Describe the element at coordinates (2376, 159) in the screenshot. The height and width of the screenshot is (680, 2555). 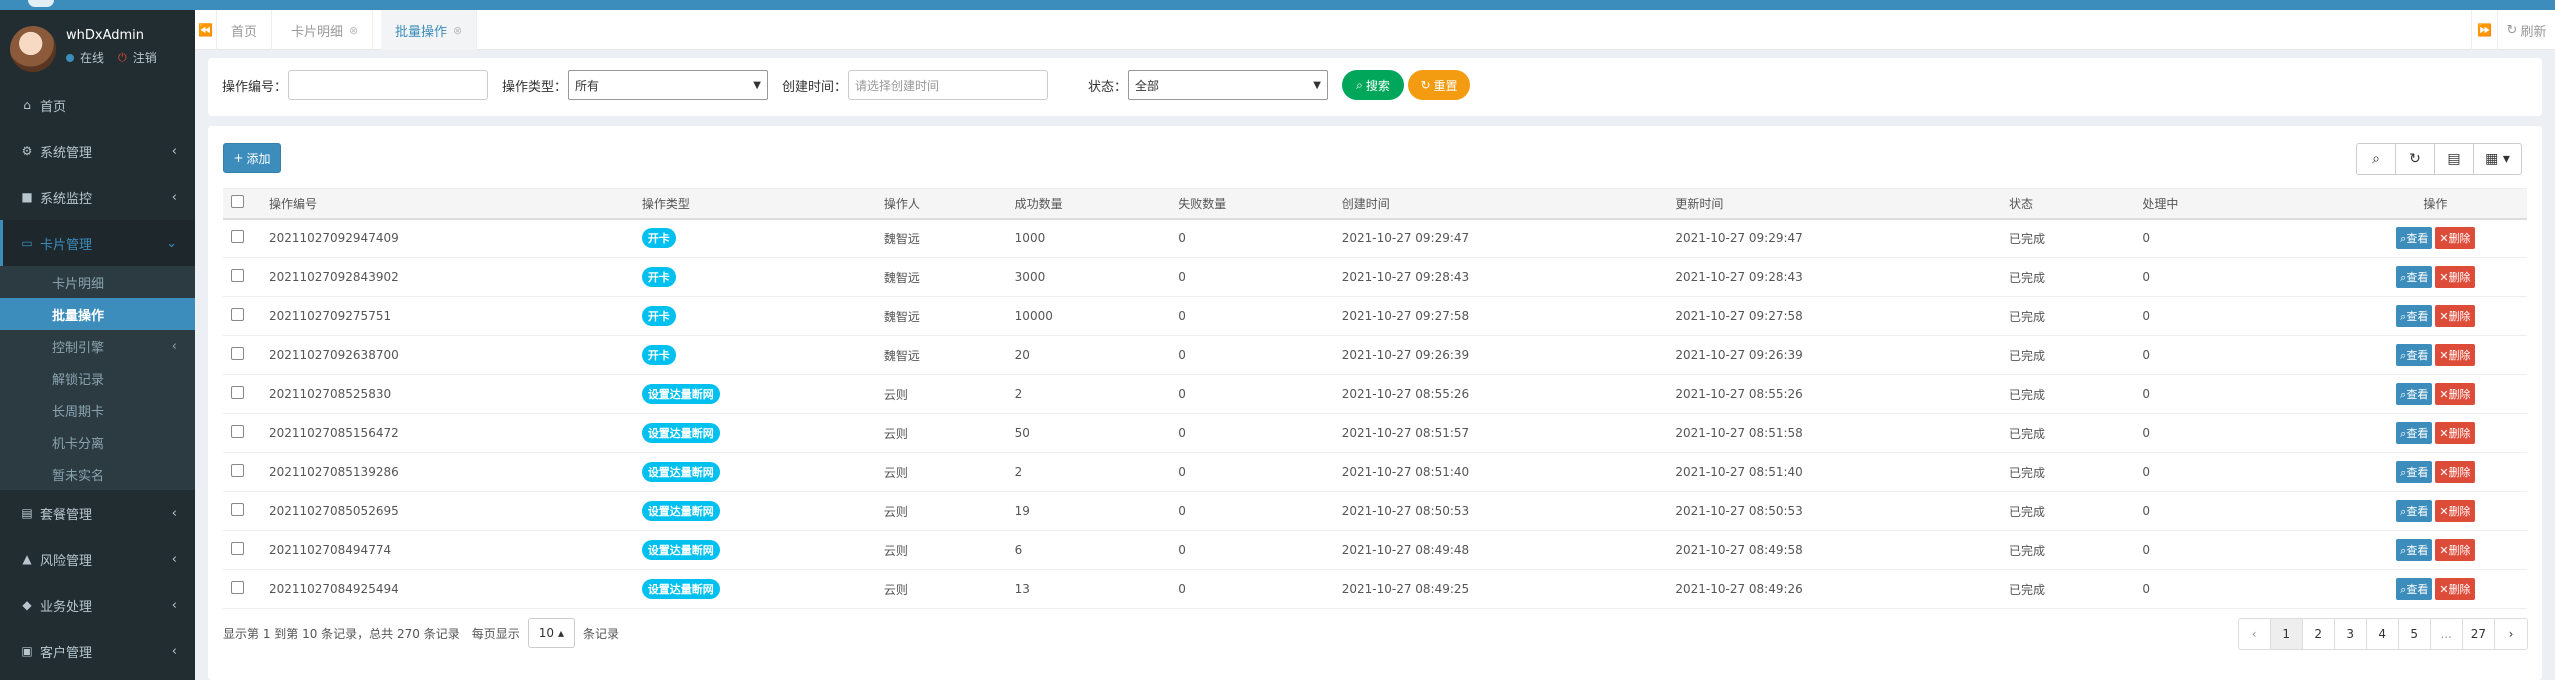
I see `search-toggle-button: ⌕` at that location.